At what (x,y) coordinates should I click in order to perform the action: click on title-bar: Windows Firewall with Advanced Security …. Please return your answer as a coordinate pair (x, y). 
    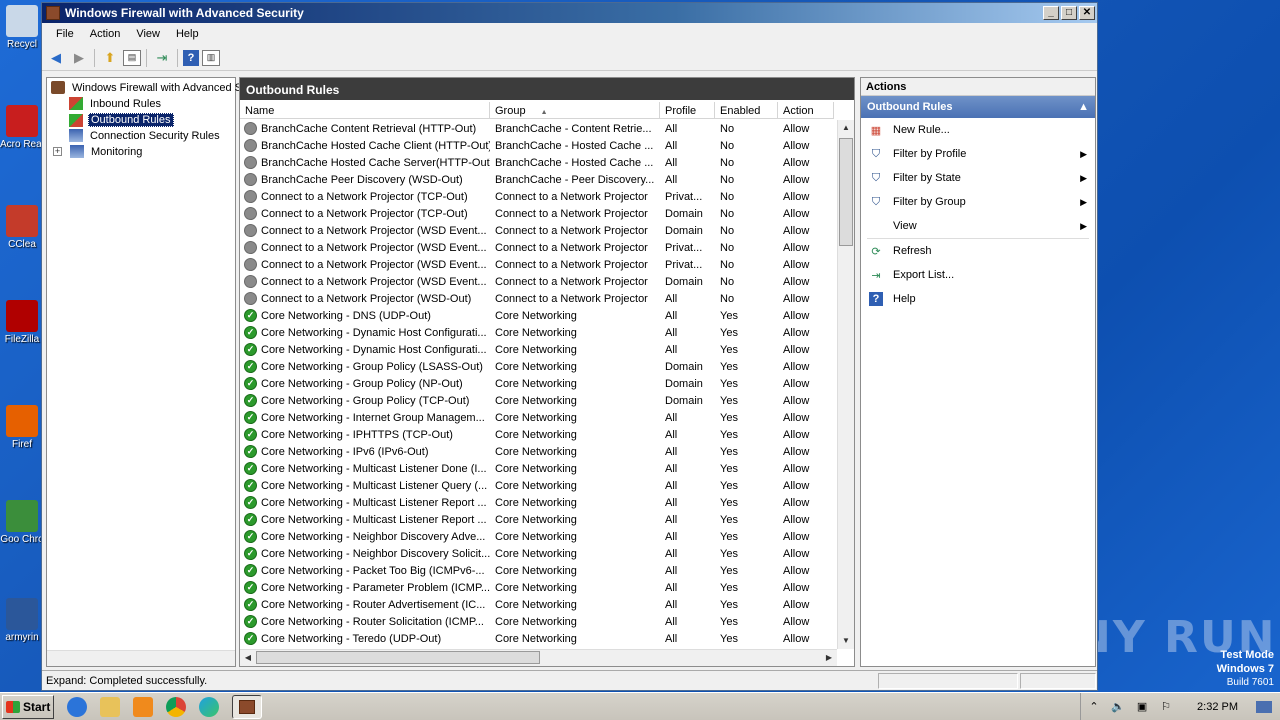
    Looking at the image, I should click on (569, 13).